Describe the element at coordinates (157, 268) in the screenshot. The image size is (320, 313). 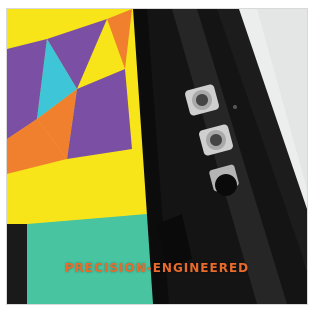
I see `caption-text: PRECISION-ENGINEERED` at that location.